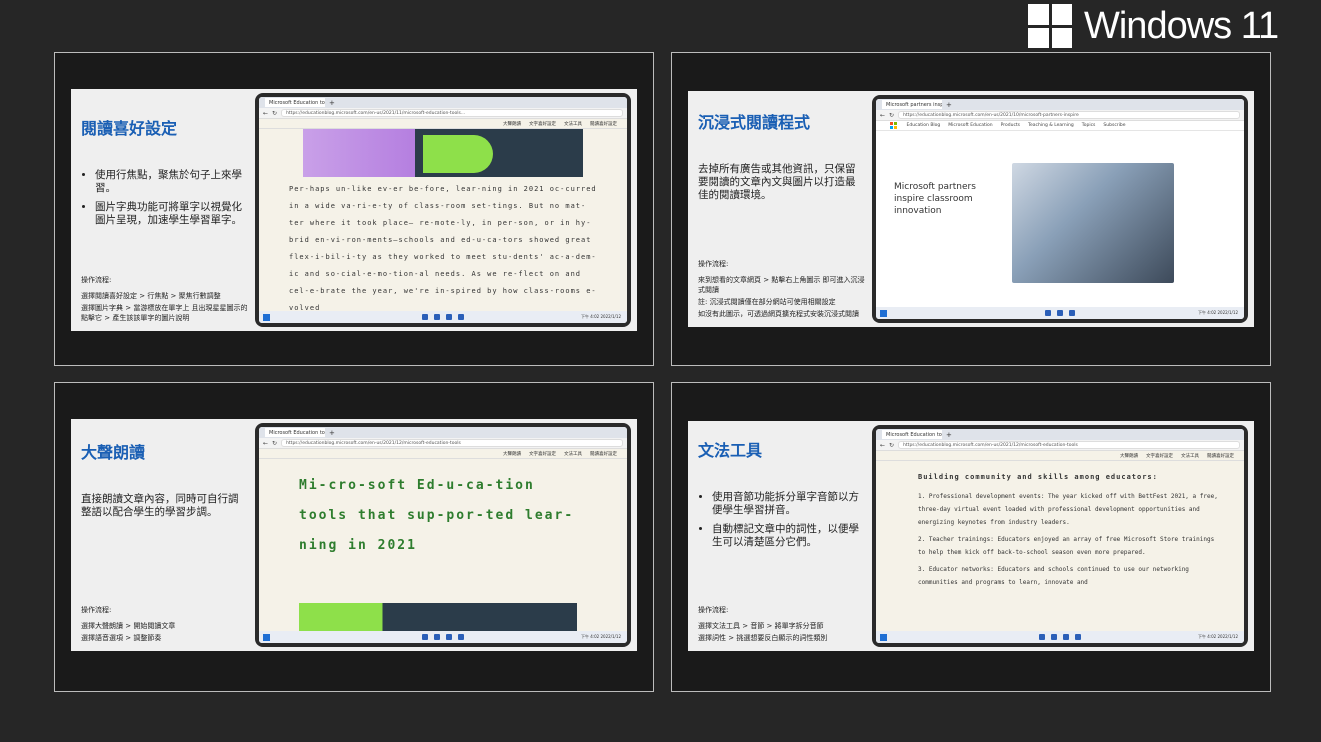 Image resolution: width=1321 pixels, height=742 pixels. Describe the element at coordinates (458, 154) in the screenshot. I see `image-accent` at that location.